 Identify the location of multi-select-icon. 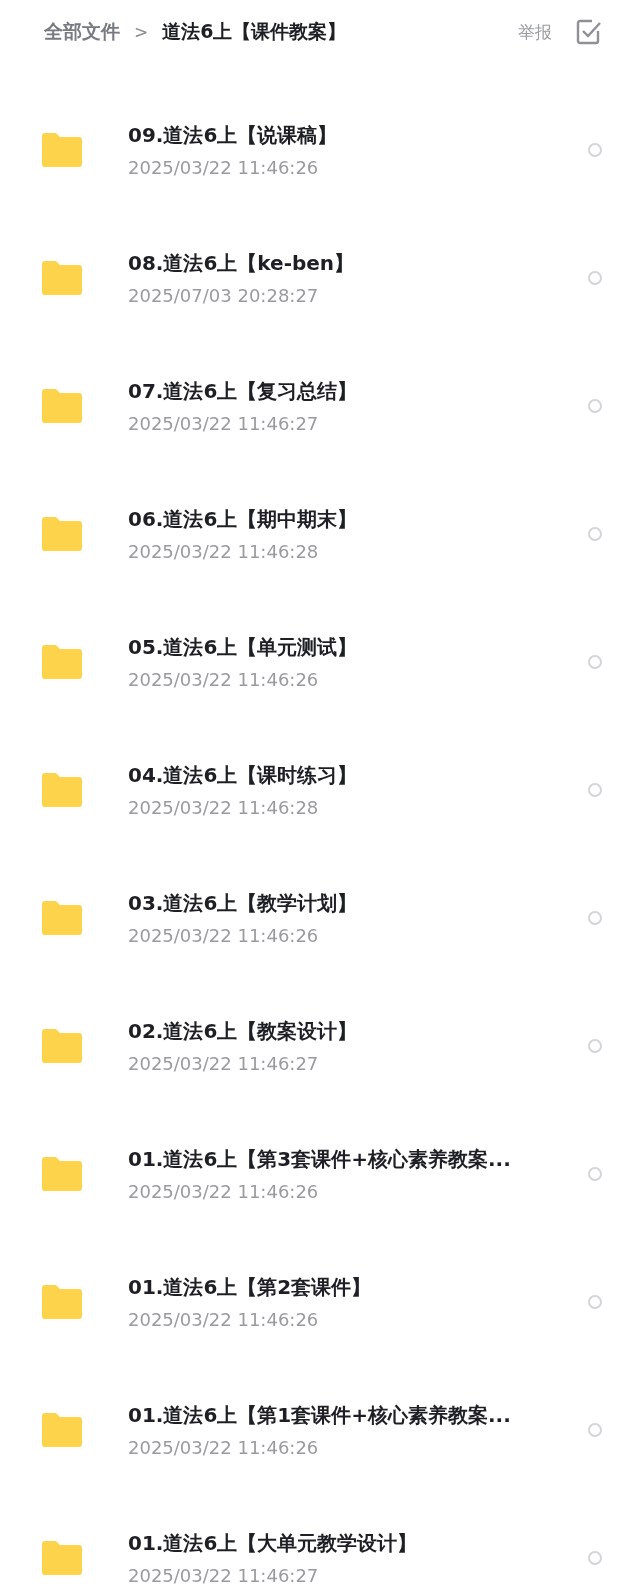
(589, 32).